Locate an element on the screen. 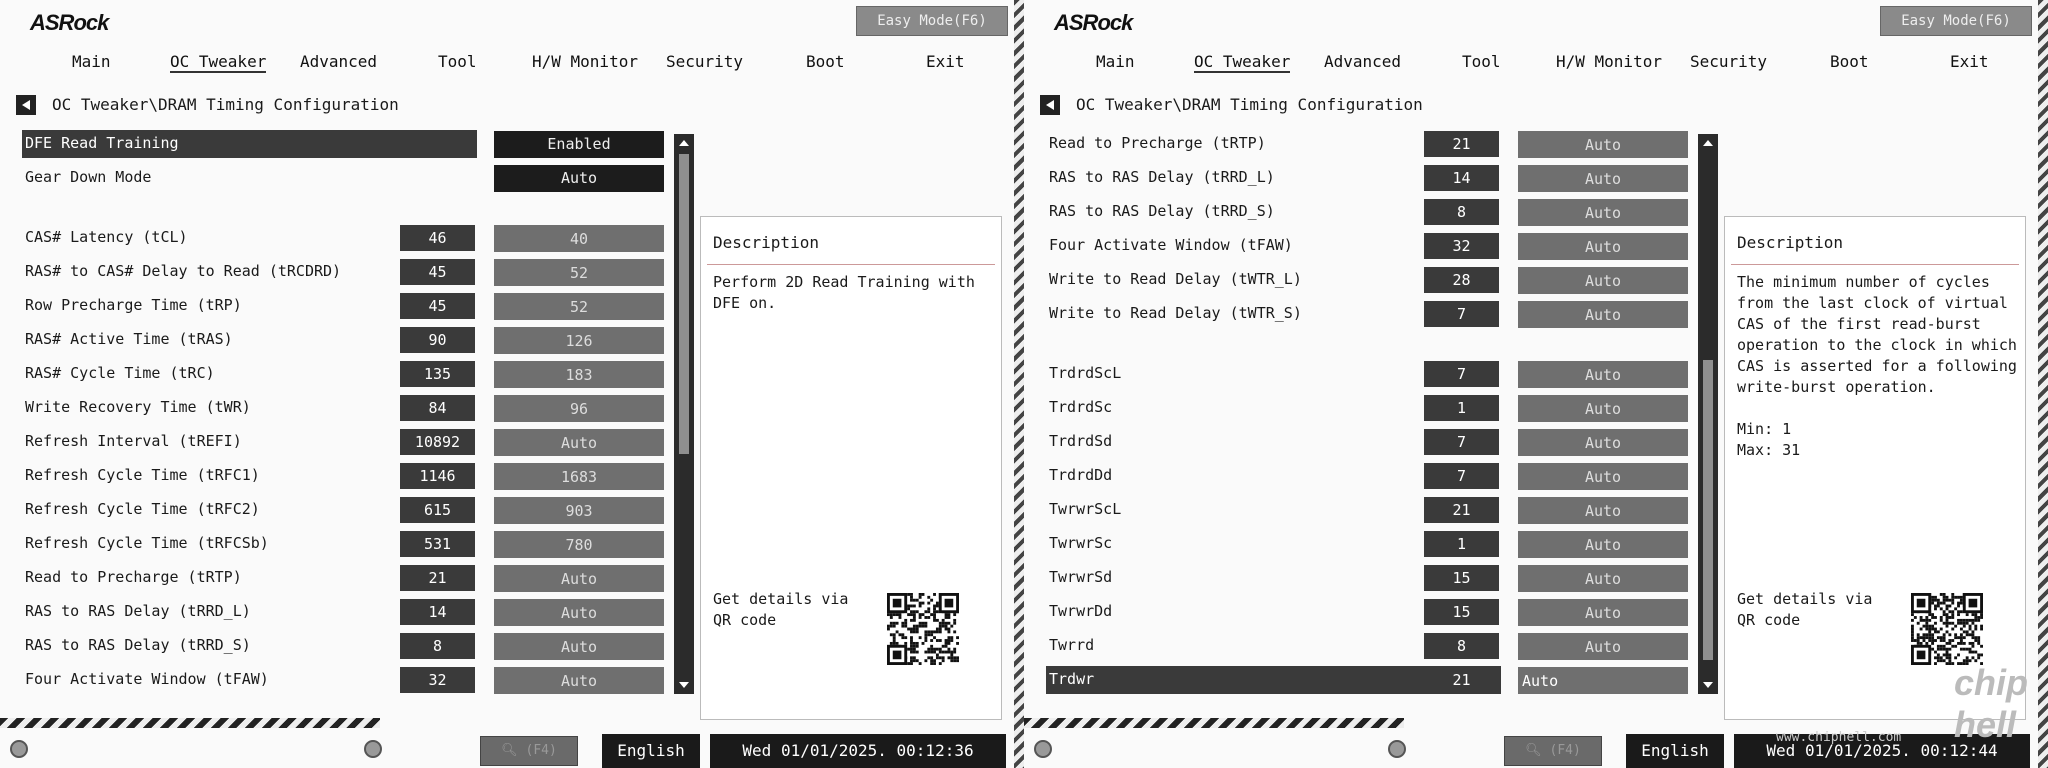 Image resolution: width=2048 pixels, height=768 pixels. setting-row: Trdwr 21 Auto is located at coordinates (1371, 680).